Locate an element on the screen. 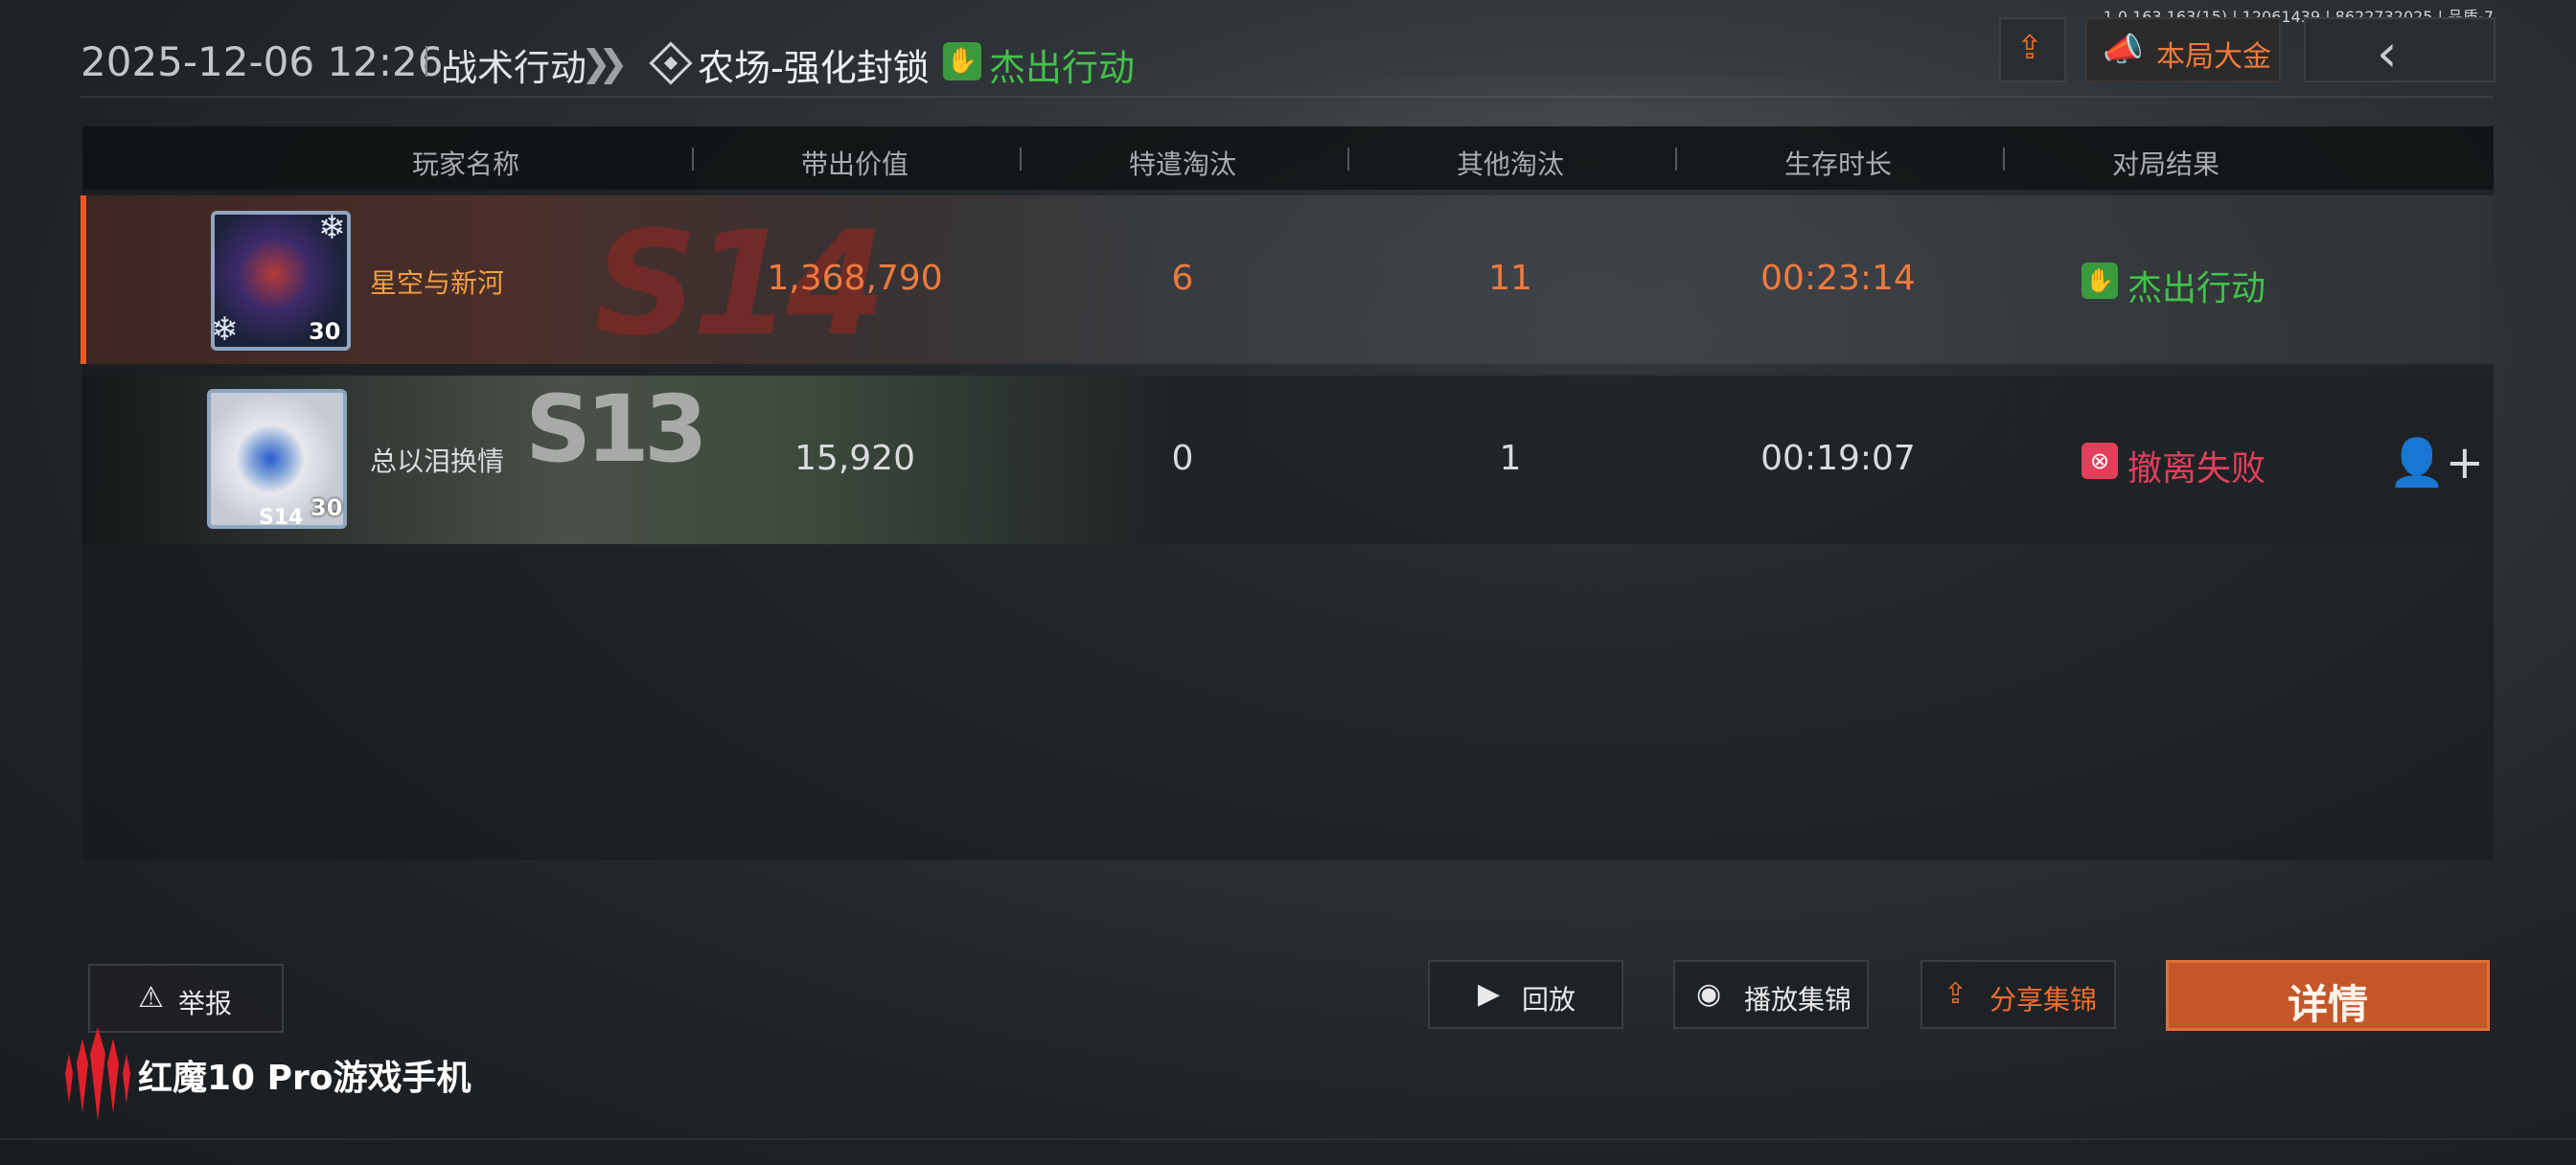 This screenshot has height=1165, width=2576. col-survival-time: 生存时长 is located at coordinates (1837, 164).